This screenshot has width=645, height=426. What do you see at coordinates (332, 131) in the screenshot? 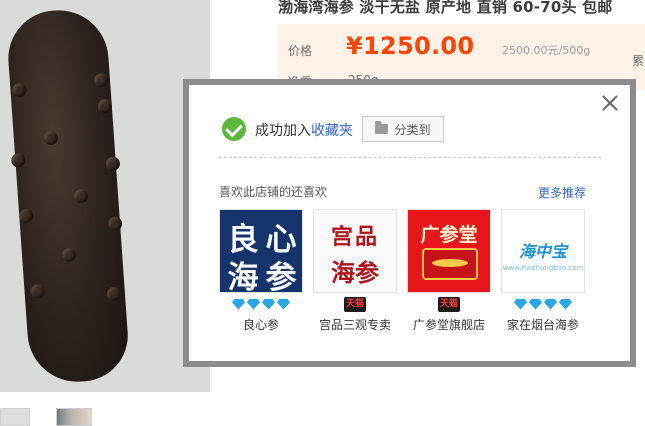
I see `favorites-link: 收藏夹` at bounding box center [332, 131].